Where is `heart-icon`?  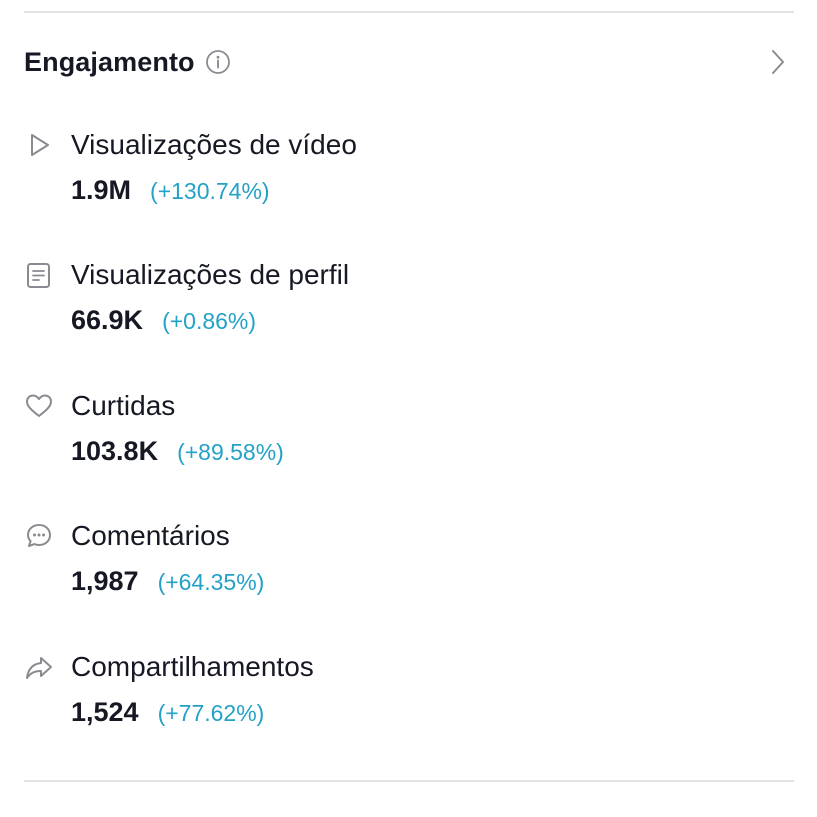 heart-icon is located at coordinates (39, 406).